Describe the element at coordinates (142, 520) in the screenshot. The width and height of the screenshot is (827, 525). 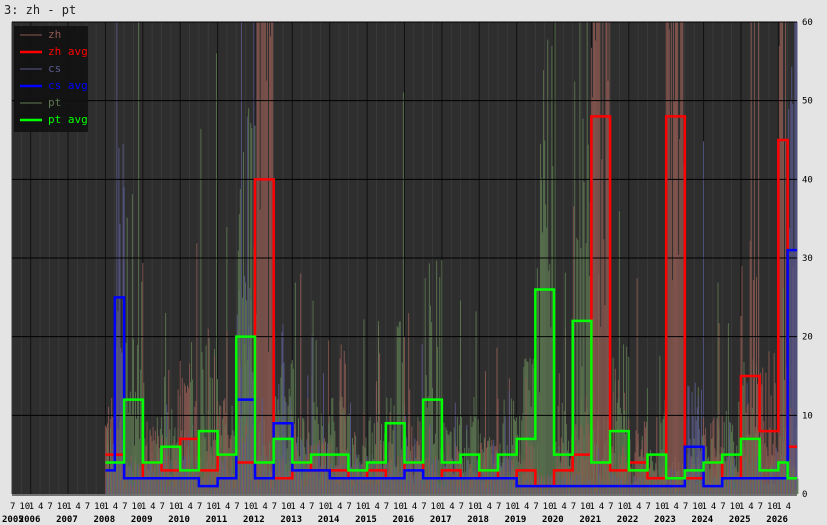
I see `x-year-label: 2009` at that location.